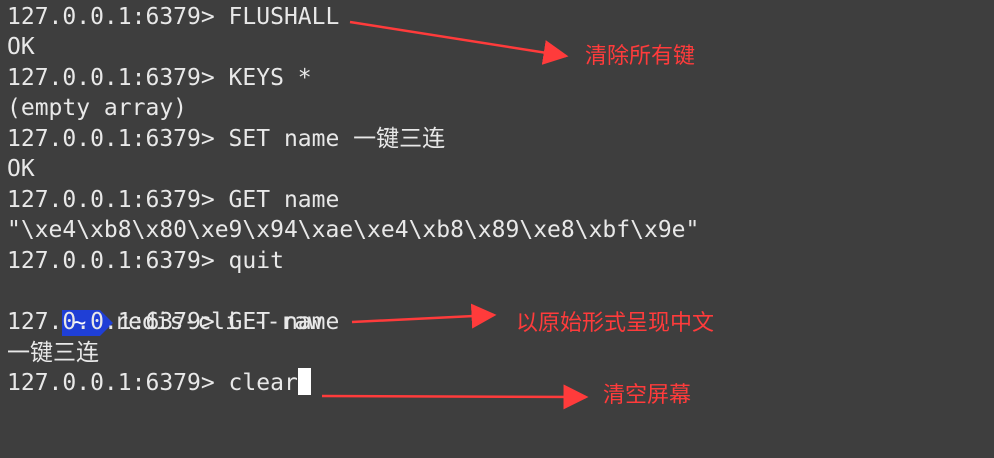 The height and width of the screenshot is (458, 994). I want to click on flushall-arrow, so click(459, 42).